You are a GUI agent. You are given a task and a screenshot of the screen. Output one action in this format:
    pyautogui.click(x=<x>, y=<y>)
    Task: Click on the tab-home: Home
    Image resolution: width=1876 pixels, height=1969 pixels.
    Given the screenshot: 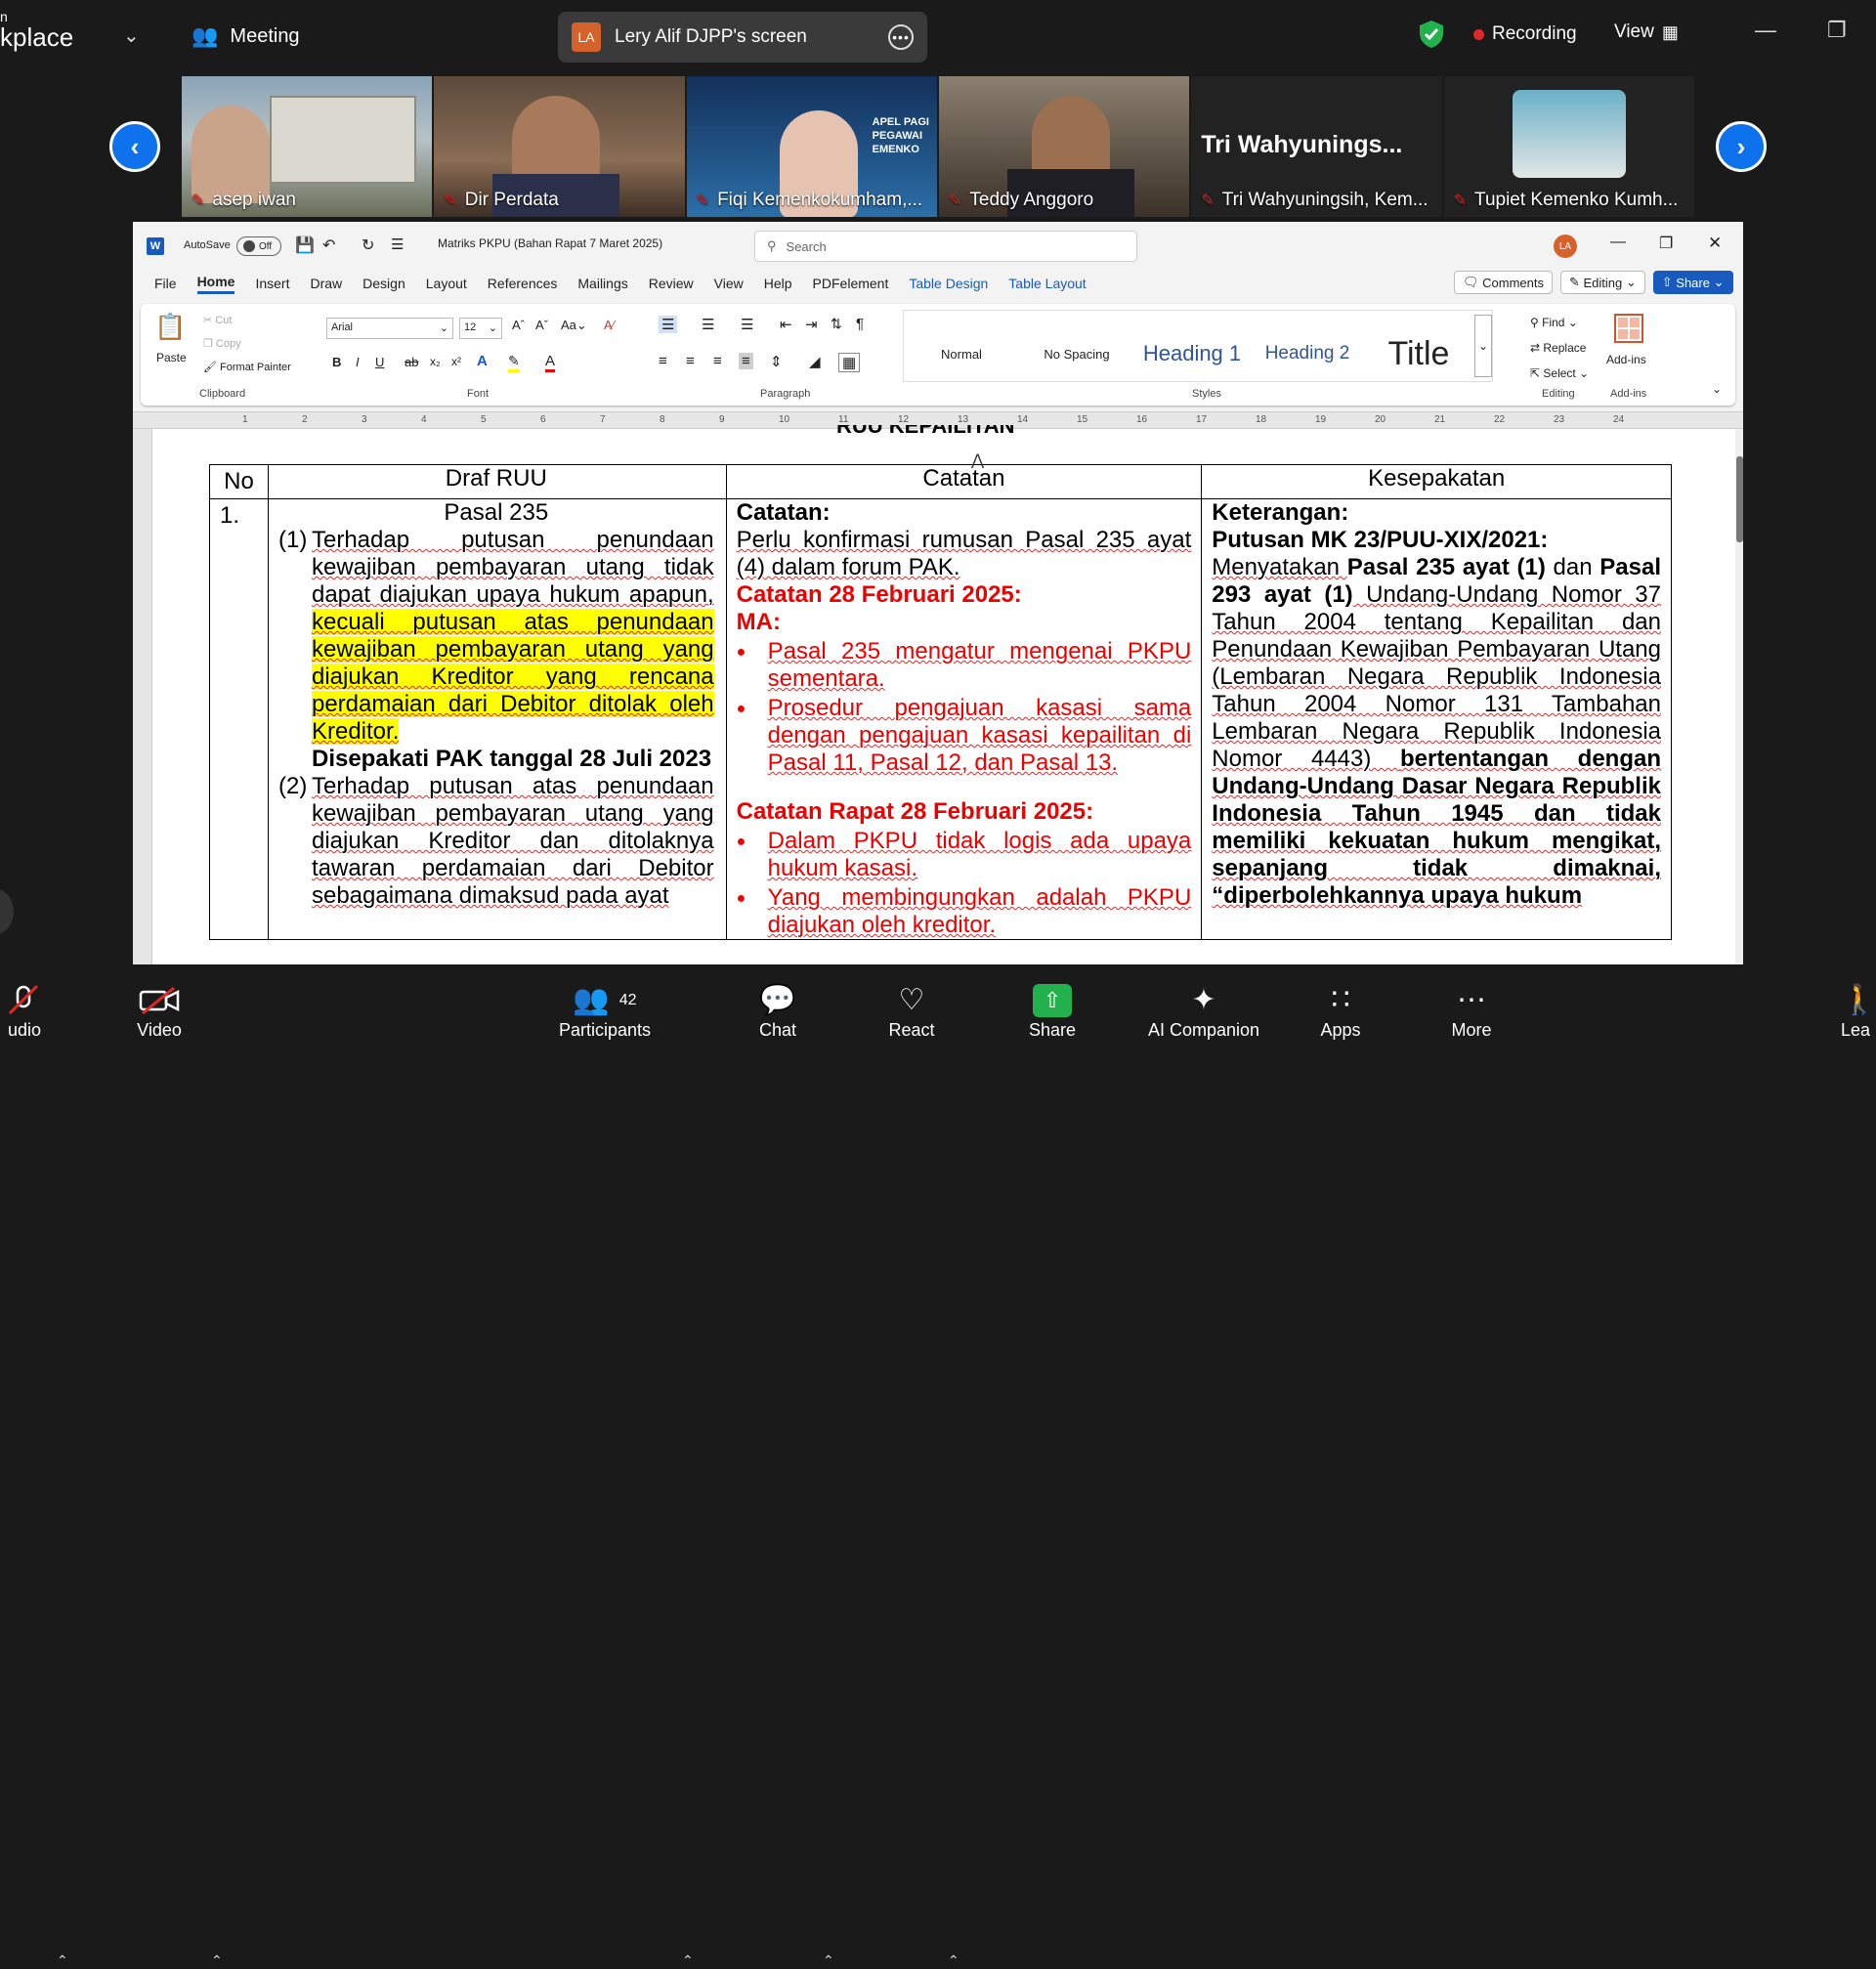 What is the action you would take?
    pyautogui.click(x=215, y=284)
    